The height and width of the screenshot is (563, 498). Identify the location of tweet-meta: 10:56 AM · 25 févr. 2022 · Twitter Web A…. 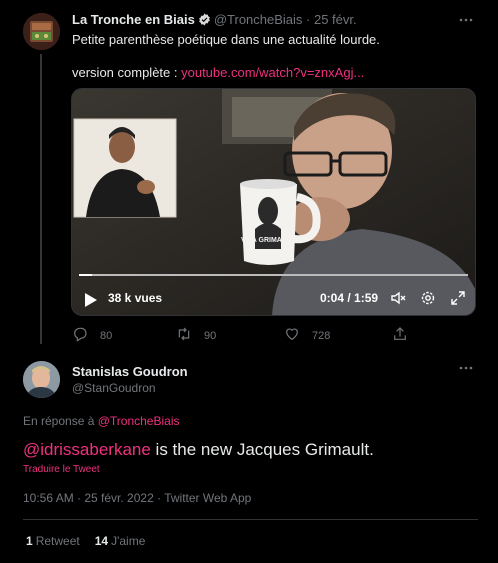
(137, 498).